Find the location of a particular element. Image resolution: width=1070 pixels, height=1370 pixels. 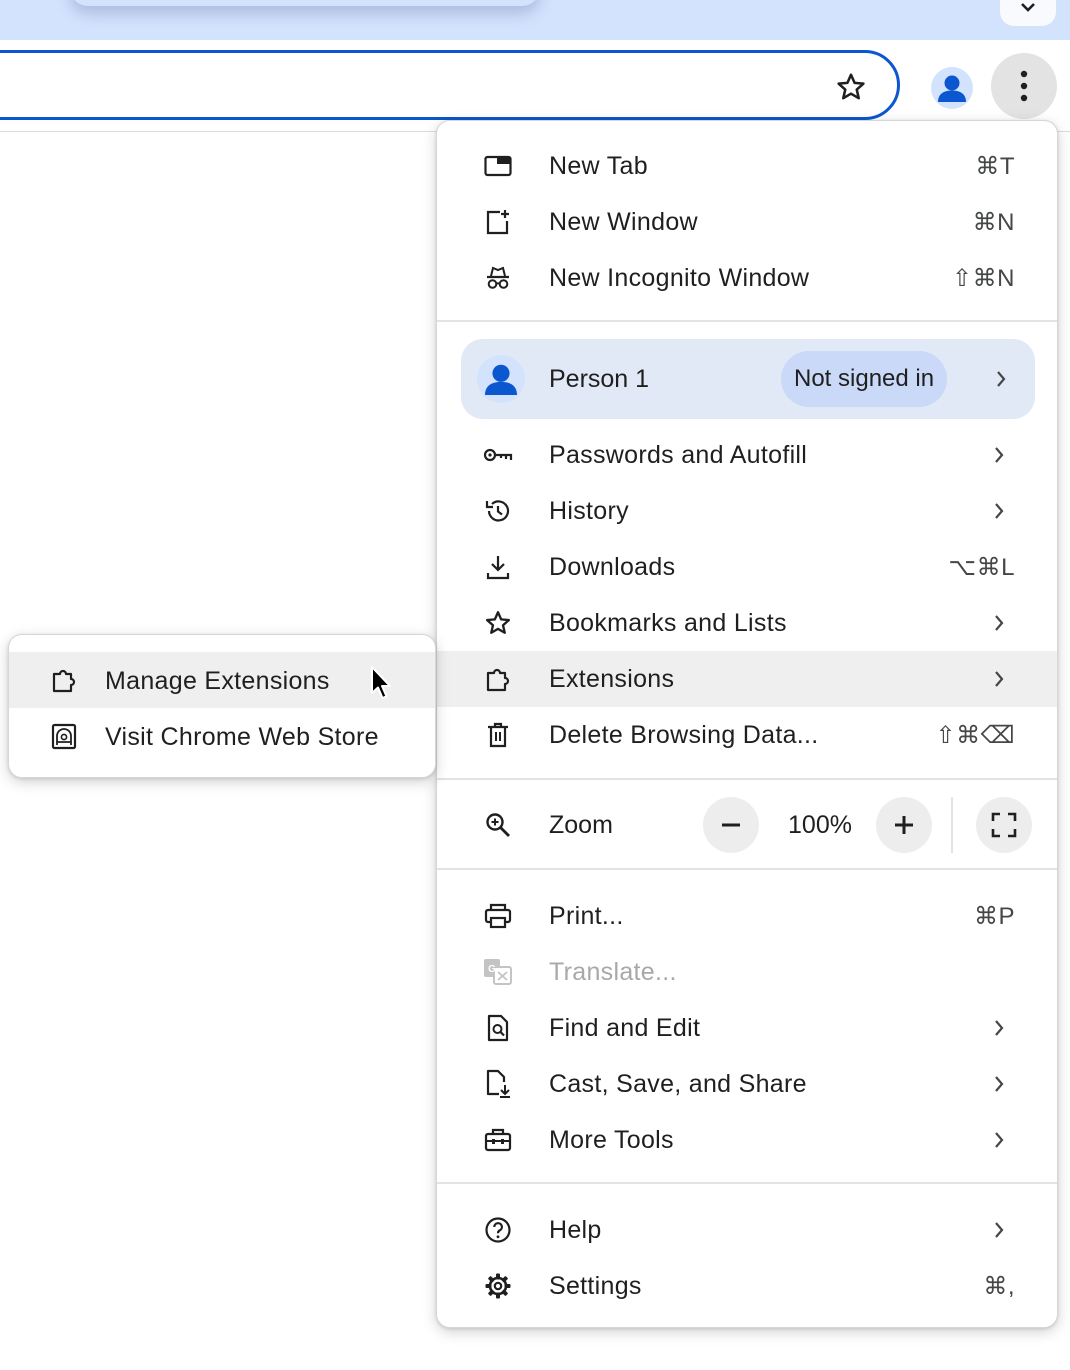

menu-item-label: Find and Edit is located at coordinates (625, 1027).